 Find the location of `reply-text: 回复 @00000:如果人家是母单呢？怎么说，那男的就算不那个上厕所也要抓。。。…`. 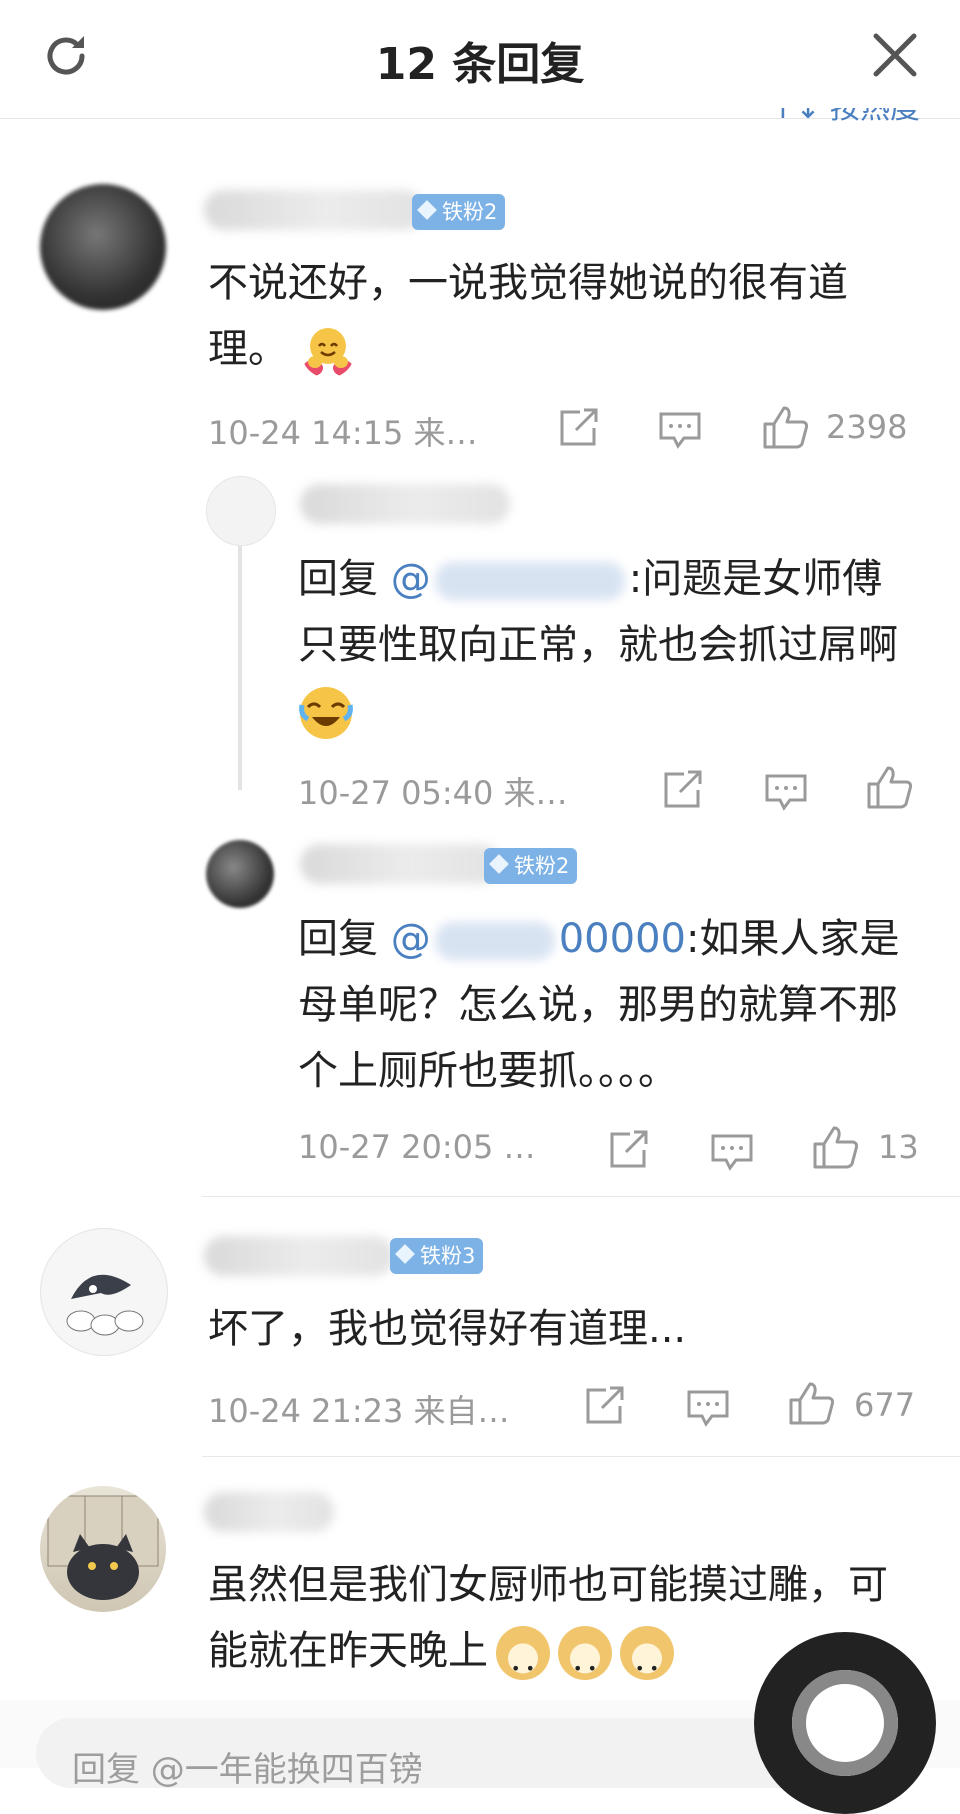

reply-text: 回复 @00000:如果人家是母单呢？怎么说，那男的就算不那个上厕所也要抓。。。… is located at coordinates (599, 1005).